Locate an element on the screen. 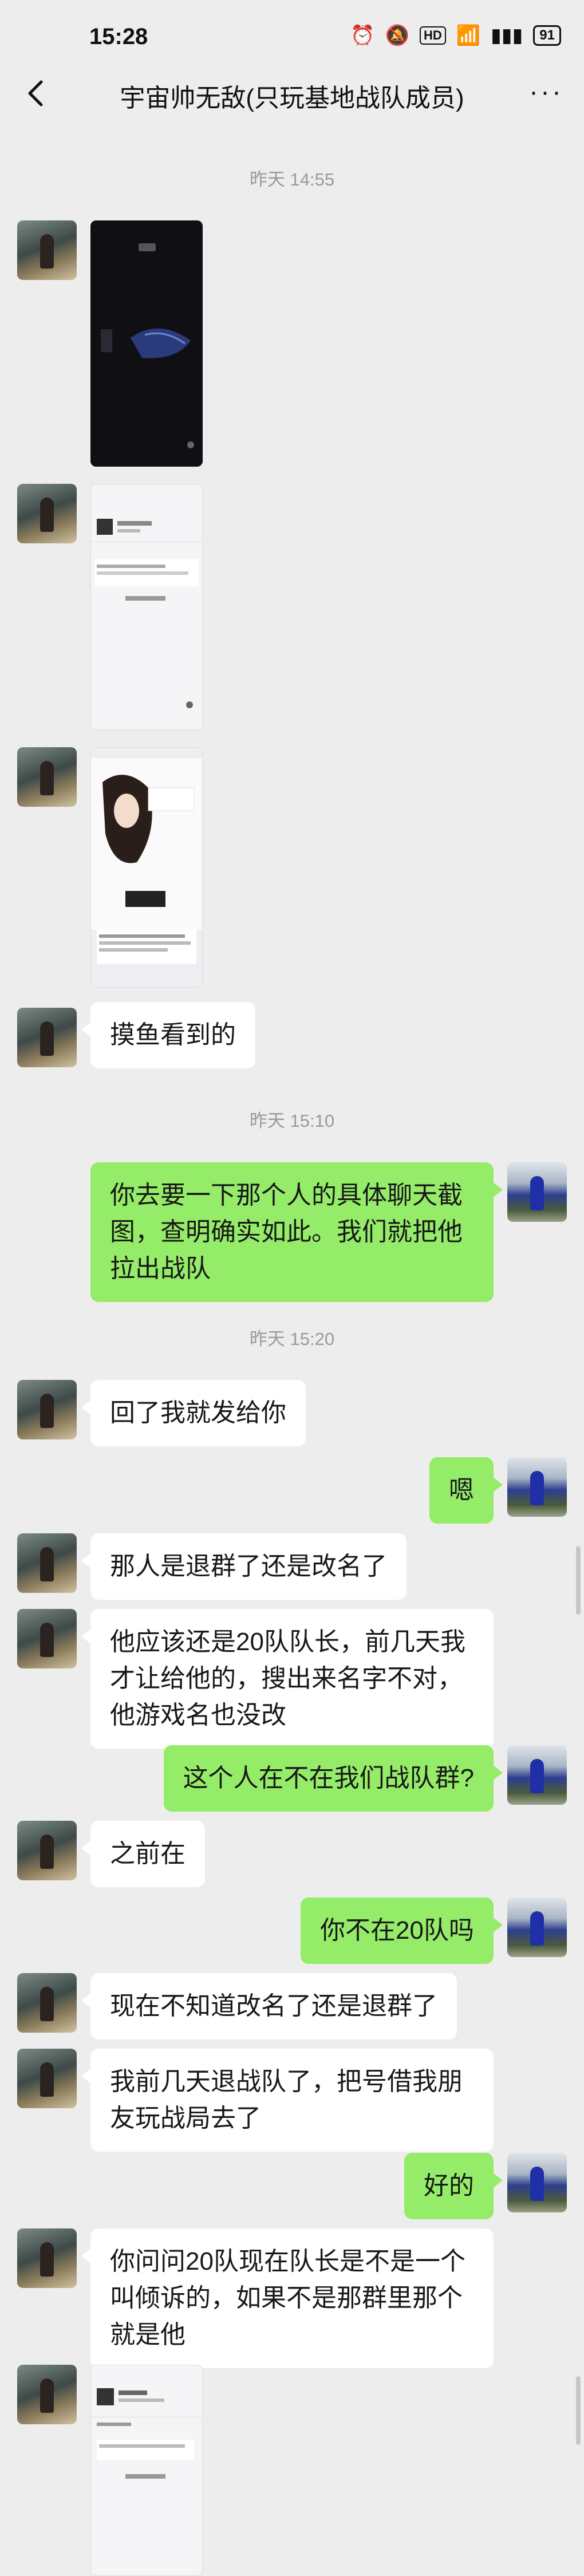 The width and height of the screenshot is (584, 2576). message-bubble: 好的 is located at coordinates (453, 2186).